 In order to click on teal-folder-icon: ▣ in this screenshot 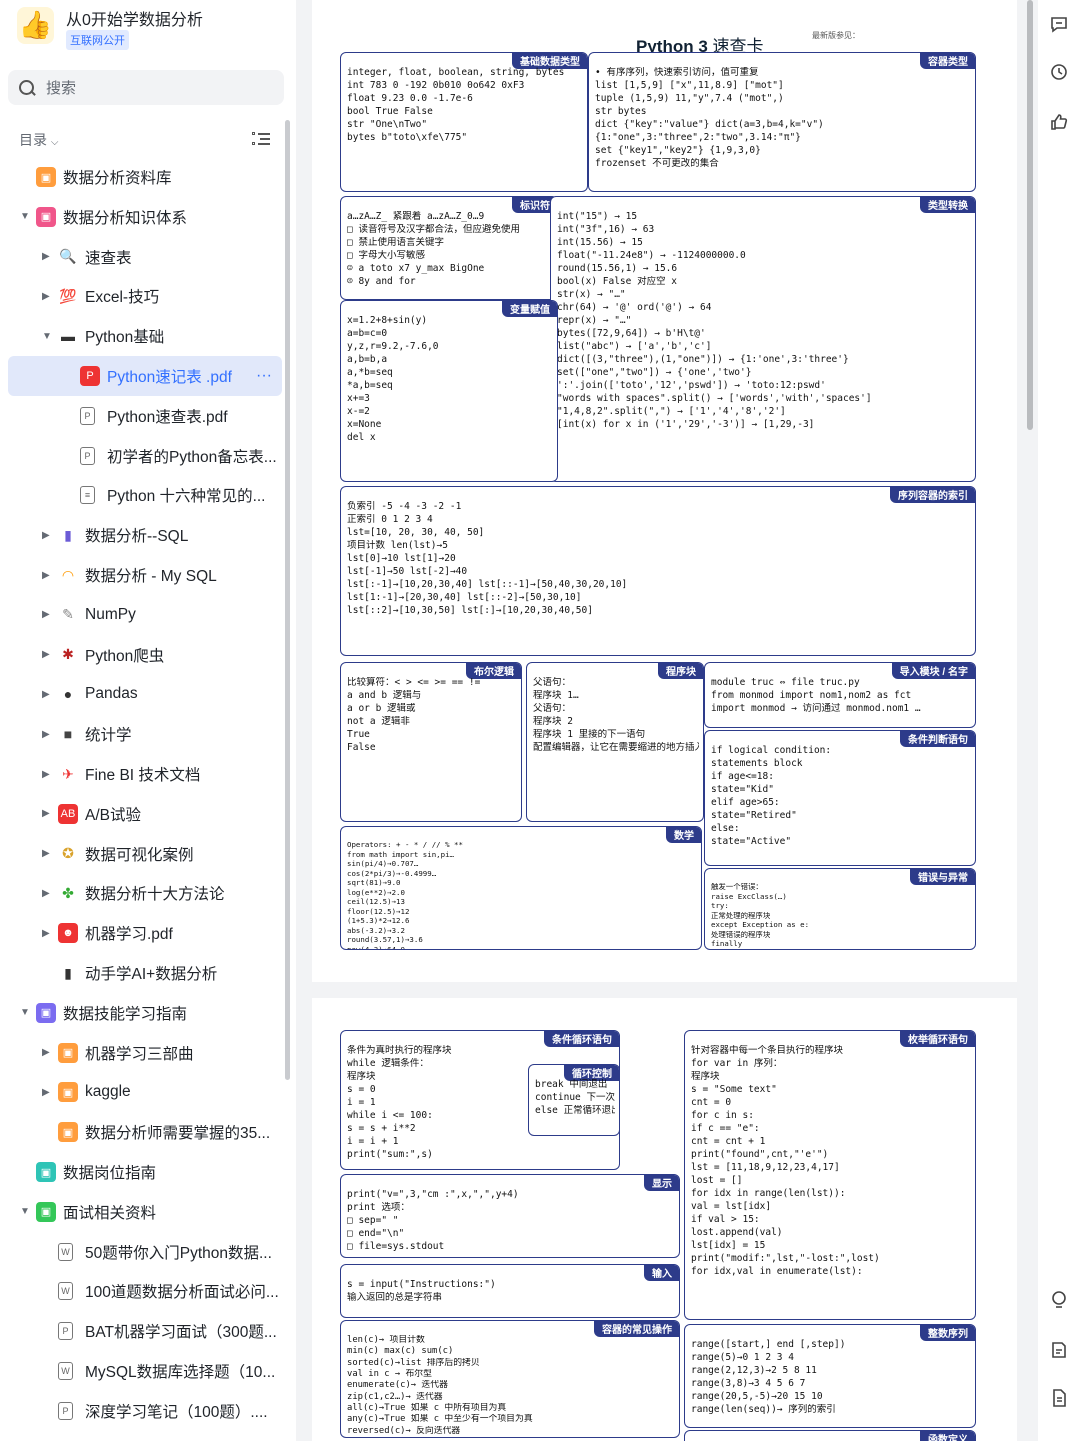, I will do `click(46, 1172)`.